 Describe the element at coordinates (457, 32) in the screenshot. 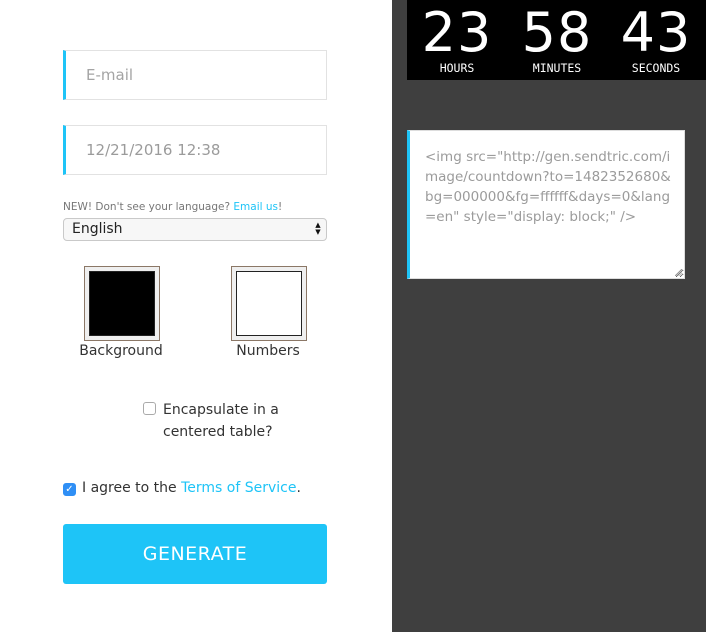

I see `hours-value: 23` at that location.